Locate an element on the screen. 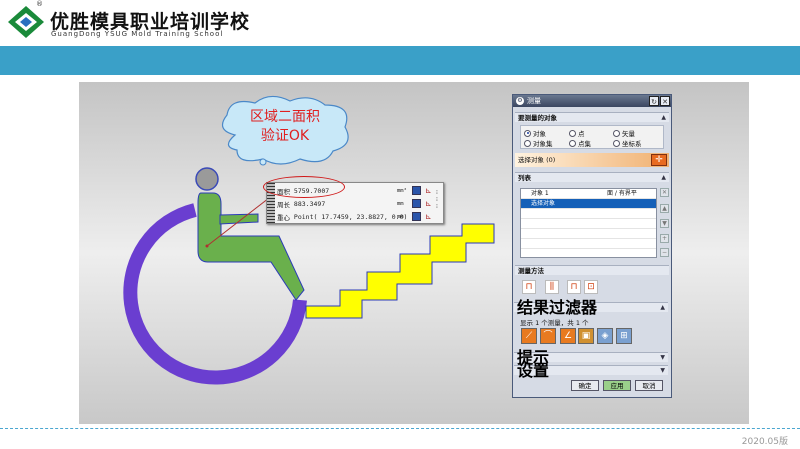 The height and width of the screenshot is (449, 800). list-item-selected: 选择对象 is located at coordinates (588, 204).